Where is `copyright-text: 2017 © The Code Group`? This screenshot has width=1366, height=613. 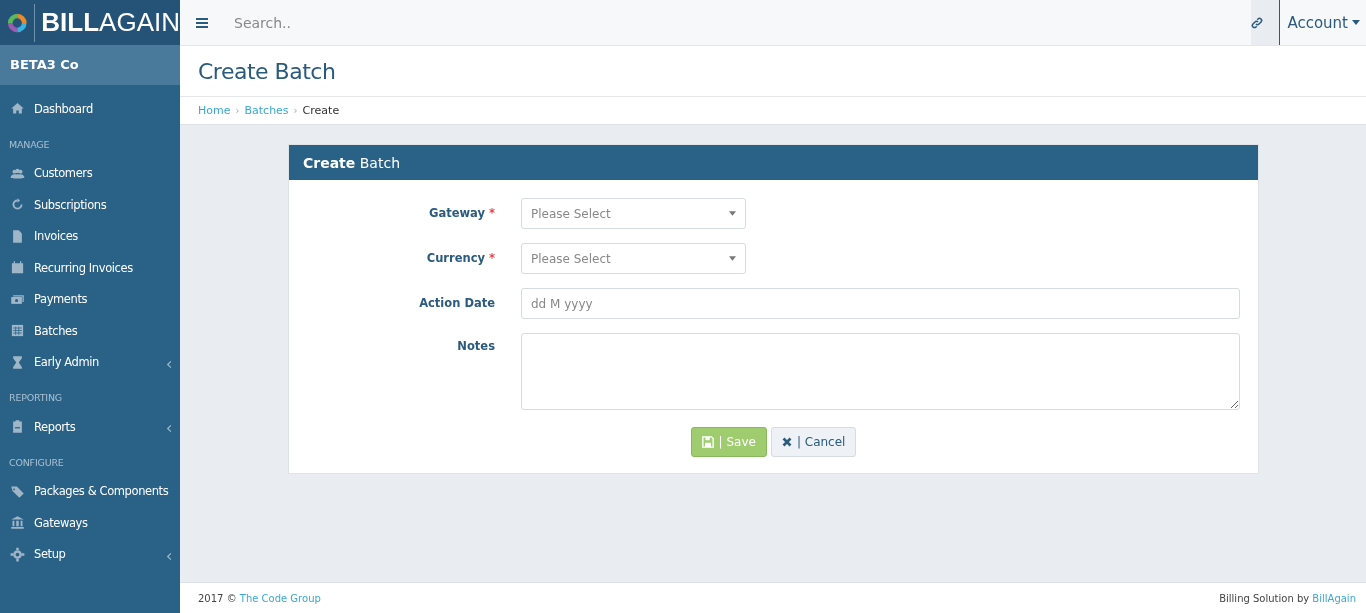
copyright-text: 2017 © The Code Group is located at coordinates (259, 598).